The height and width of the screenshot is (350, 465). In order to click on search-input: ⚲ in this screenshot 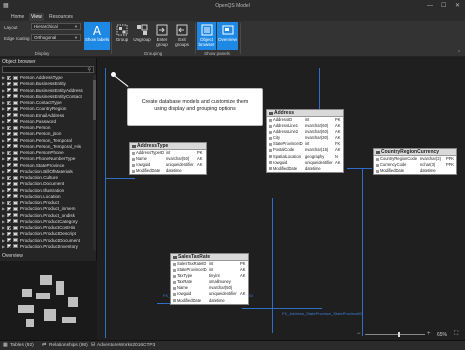, I will do `click(48, 69)`.